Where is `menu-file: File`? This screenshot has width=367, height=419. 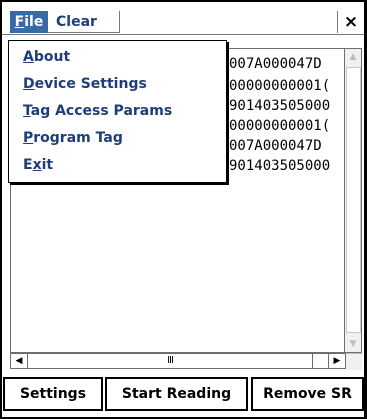 menu-file: File is located at coordinates (29, 22).